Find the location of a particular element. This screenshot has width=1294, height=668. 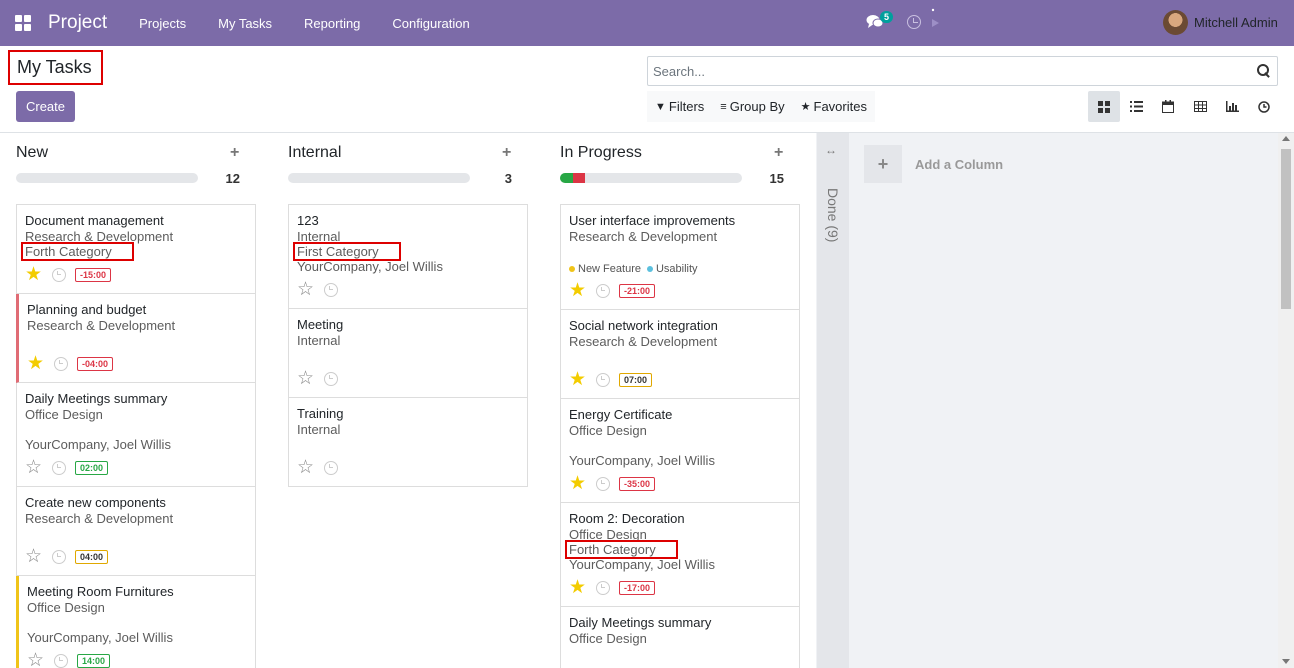

vertical-scrollbar is located at coordinates (1286, 400).